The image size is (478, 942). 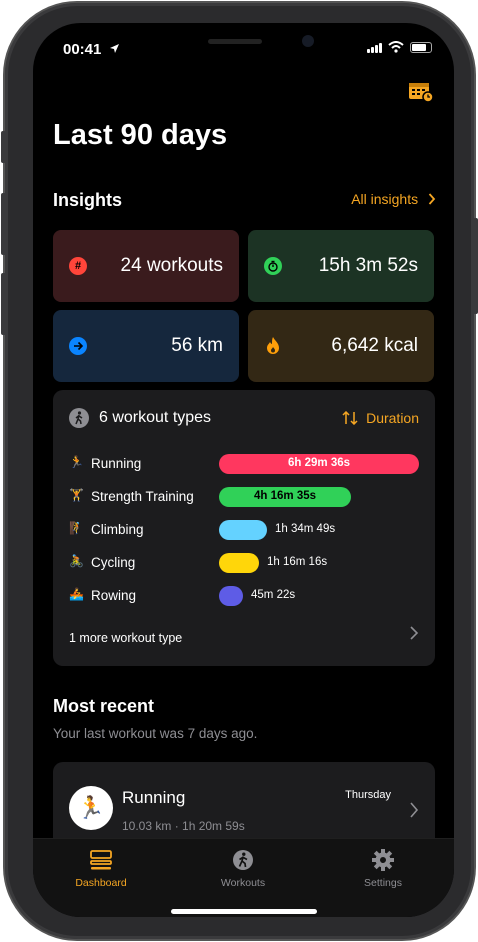 What do you see at coordinates (297, 562) in the screenshot?
I see `workout-type-duration: 1h 16m 16s` at bounding box center [297, 562].